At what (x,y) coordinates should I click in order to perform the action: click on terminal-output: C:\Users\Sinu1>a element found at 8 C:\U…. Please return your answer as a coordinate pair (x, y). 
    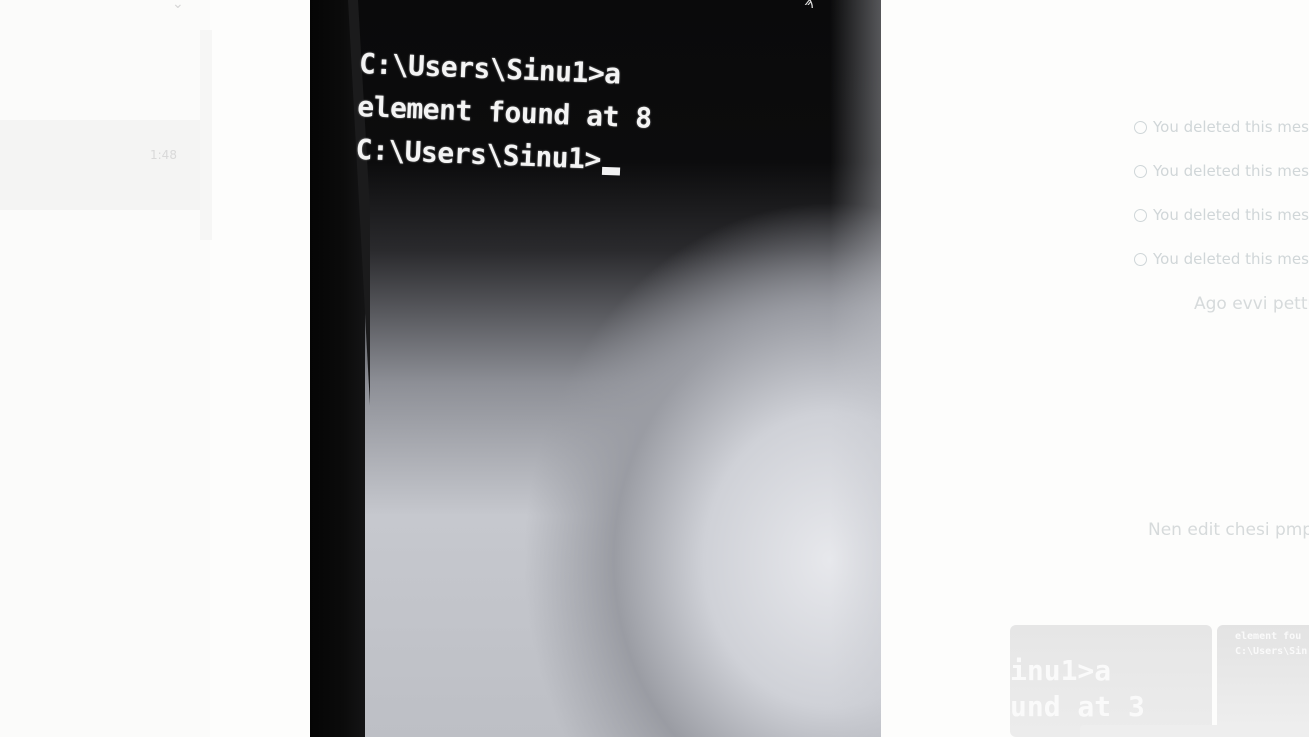
    Looking at the image, I should click on (504, 112).